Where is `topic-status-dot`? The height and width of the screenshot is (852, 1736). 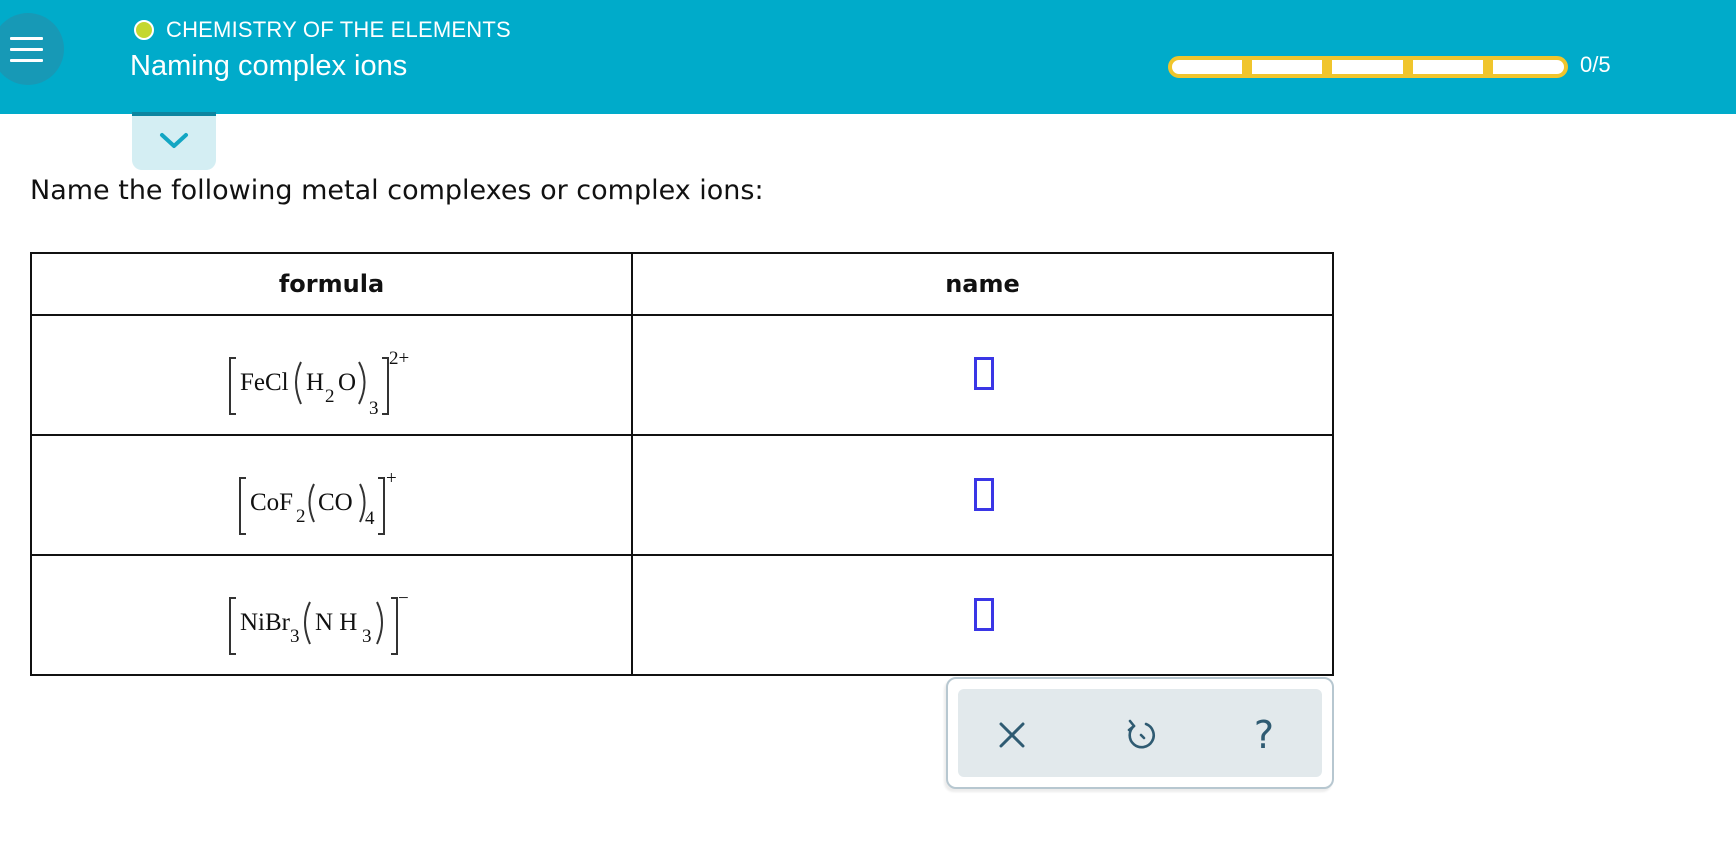 topic-status-dot is located at coordinates (144, 30).